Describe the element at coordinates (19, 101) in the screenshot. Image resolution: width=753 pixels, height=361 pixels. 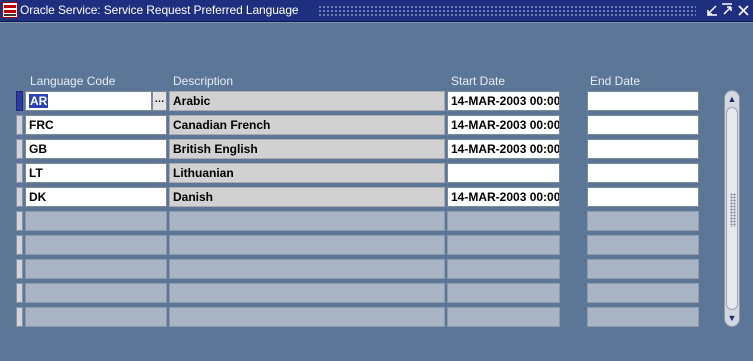
I see `row-indicator-current` at that location.